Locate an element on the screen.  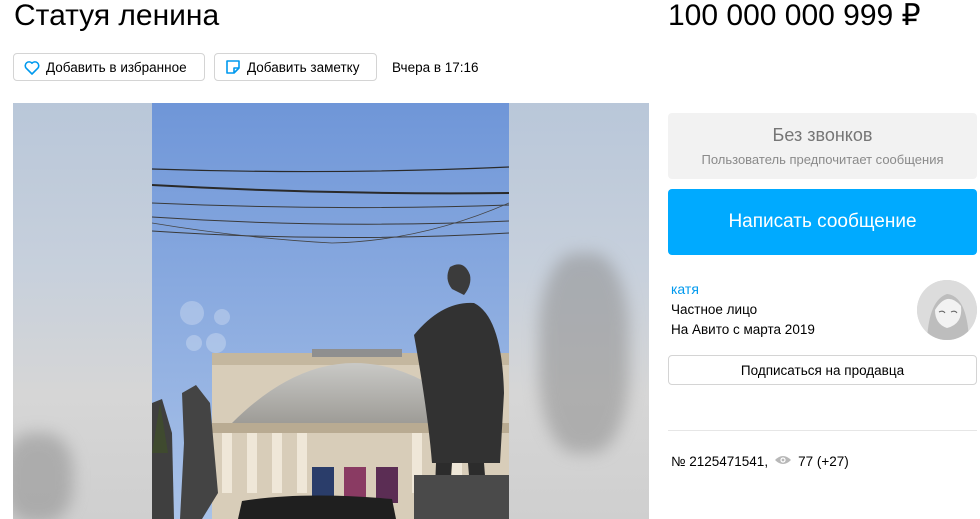
listing-number: № 2125471541, is located at coordinates (720, 461).